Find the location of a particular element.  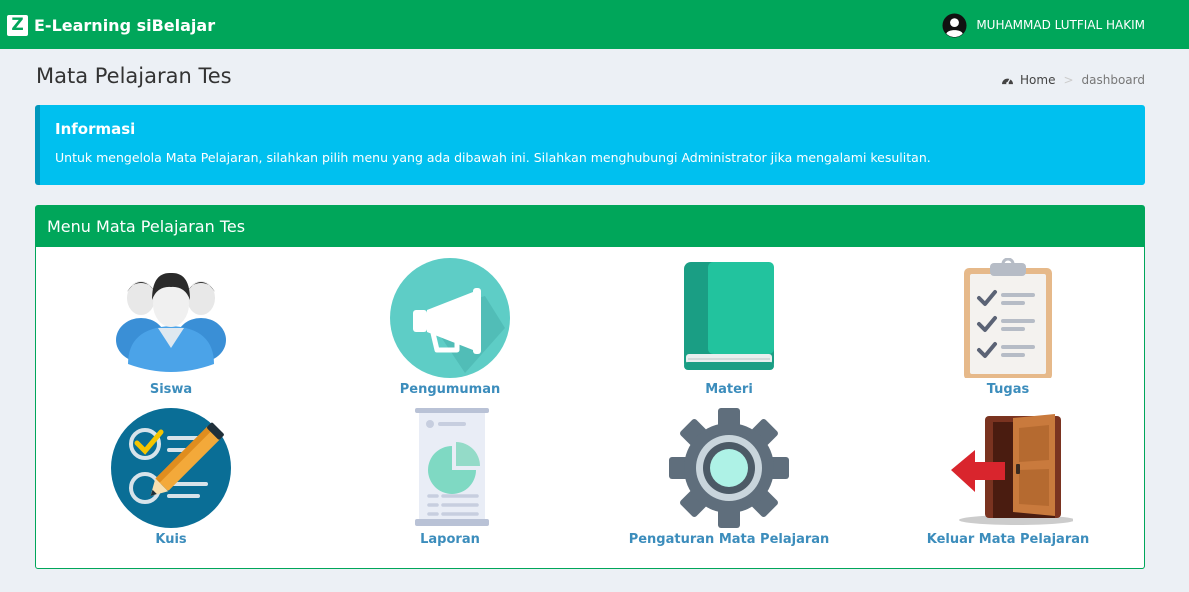

quiz-pencil-icon is located at coordinates (171, 468).